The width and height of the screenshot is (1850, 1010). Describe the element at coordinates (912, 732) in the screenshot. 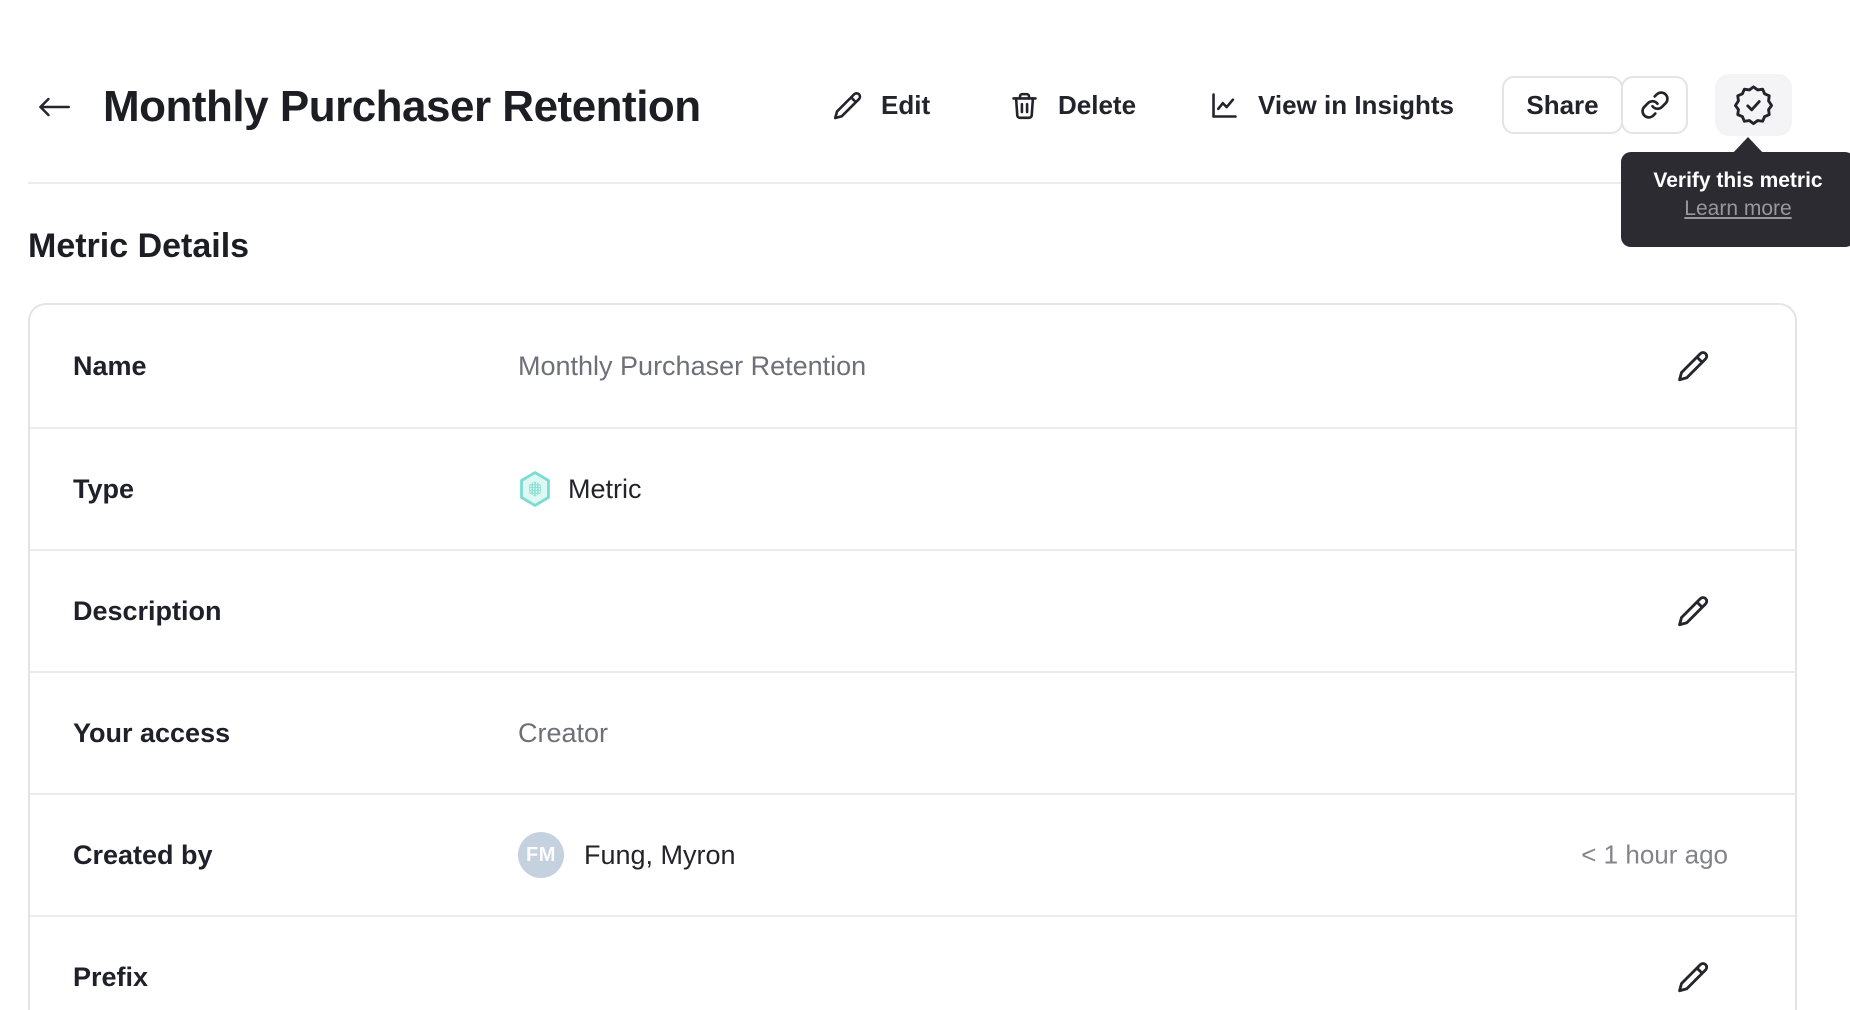

I see `table-row-your-access: Your access Creator` at that location.